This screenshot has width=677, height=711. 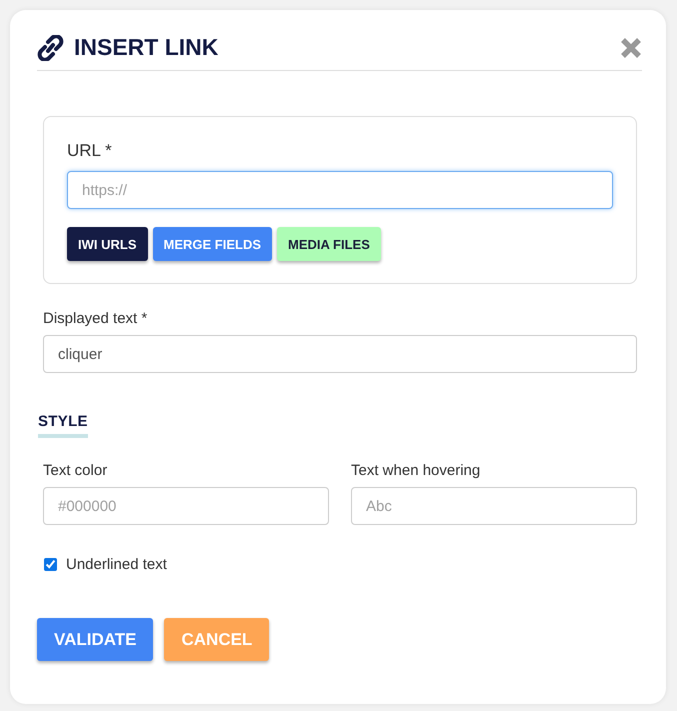 I want to click on displayed-text-field: cliquer, so click(x=340, y=354).